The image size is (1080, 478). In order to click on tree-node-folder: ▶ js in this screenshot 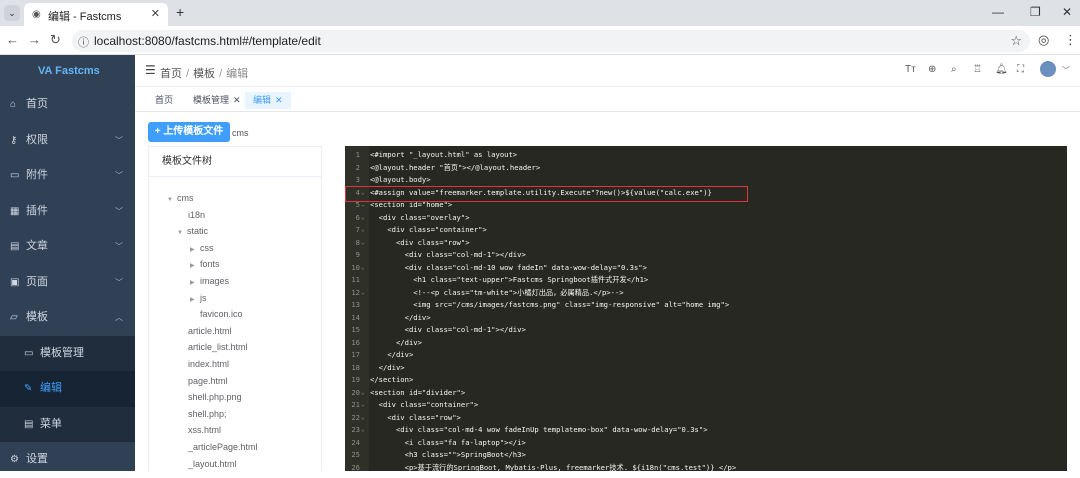, I will do `click(198, 298)`.